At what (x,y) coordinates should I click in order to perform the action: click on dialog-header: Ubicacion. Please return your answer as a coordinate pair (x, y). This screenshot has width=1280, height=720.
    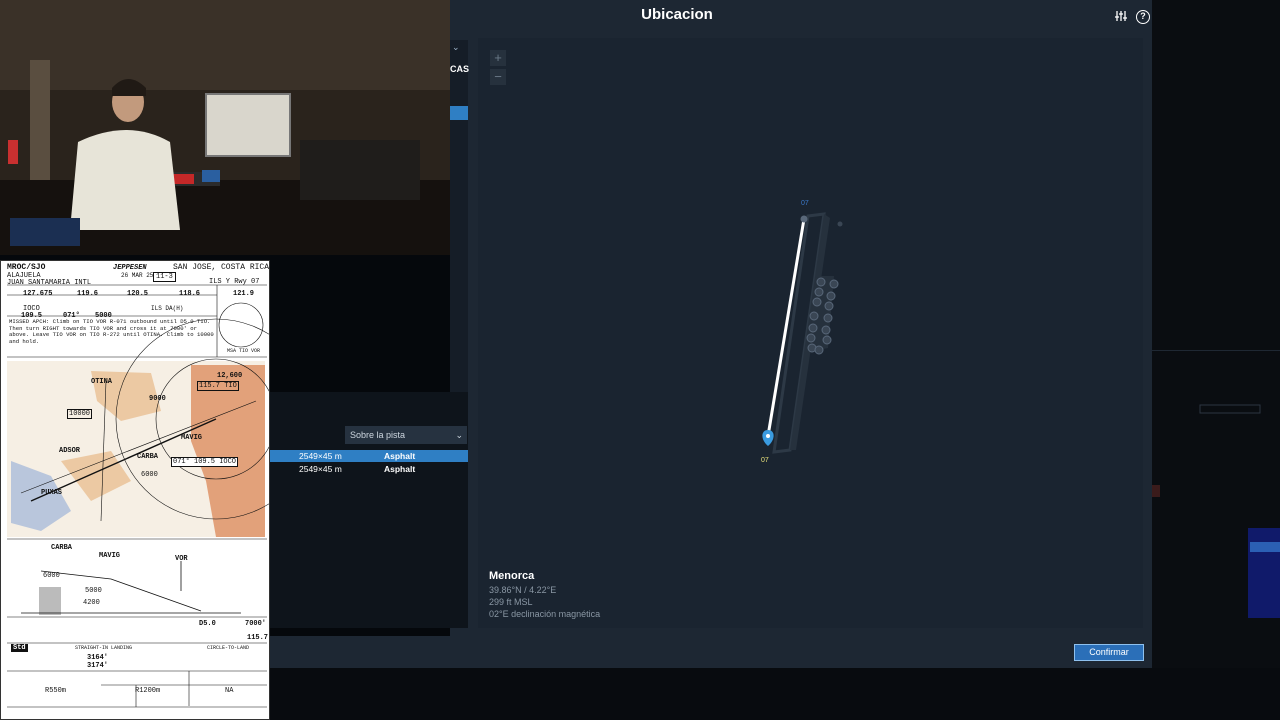
    Looking at the image, I should click on (677, 17).